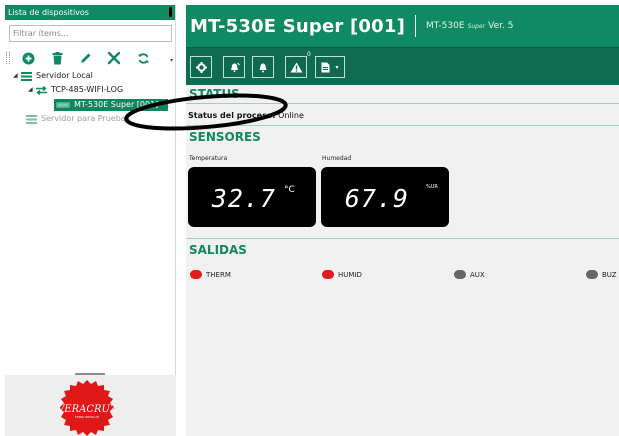 The image size is (619, 436). I want to click on tree-item-servidor-pruebas: Servidor para Pruebas, so click(78, 119).